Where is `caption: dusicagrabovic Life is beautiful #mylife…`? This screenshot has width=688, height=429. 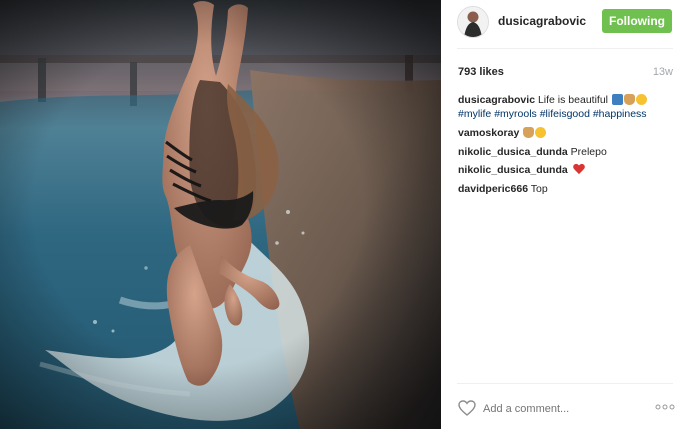 caption: dusicagrabovic Life is beautiful #mylife… is located at coordinates (567, 107).